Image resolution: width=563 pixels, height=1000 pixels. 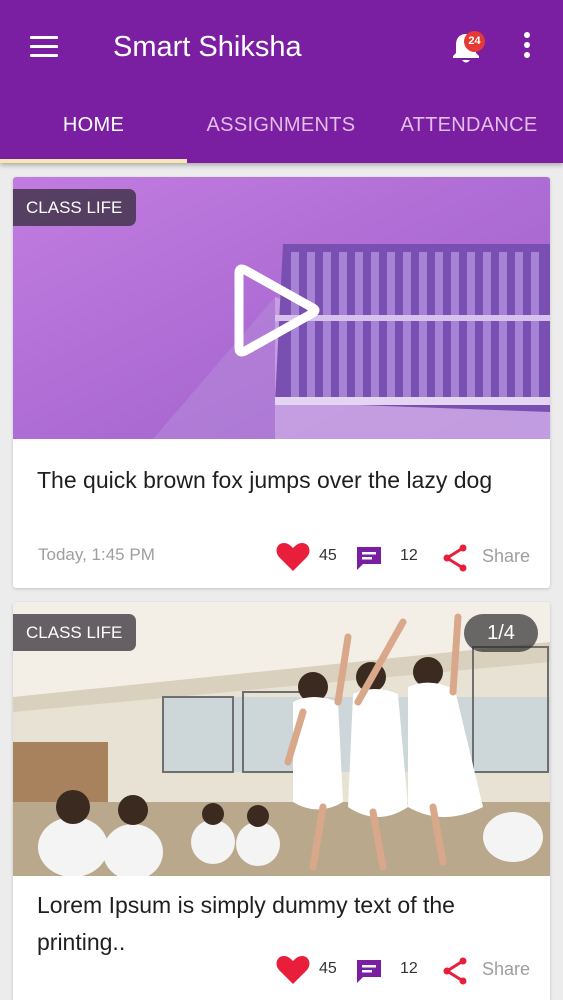 I want to click on notification-count-badge: 24, so click(x=474, y=41).